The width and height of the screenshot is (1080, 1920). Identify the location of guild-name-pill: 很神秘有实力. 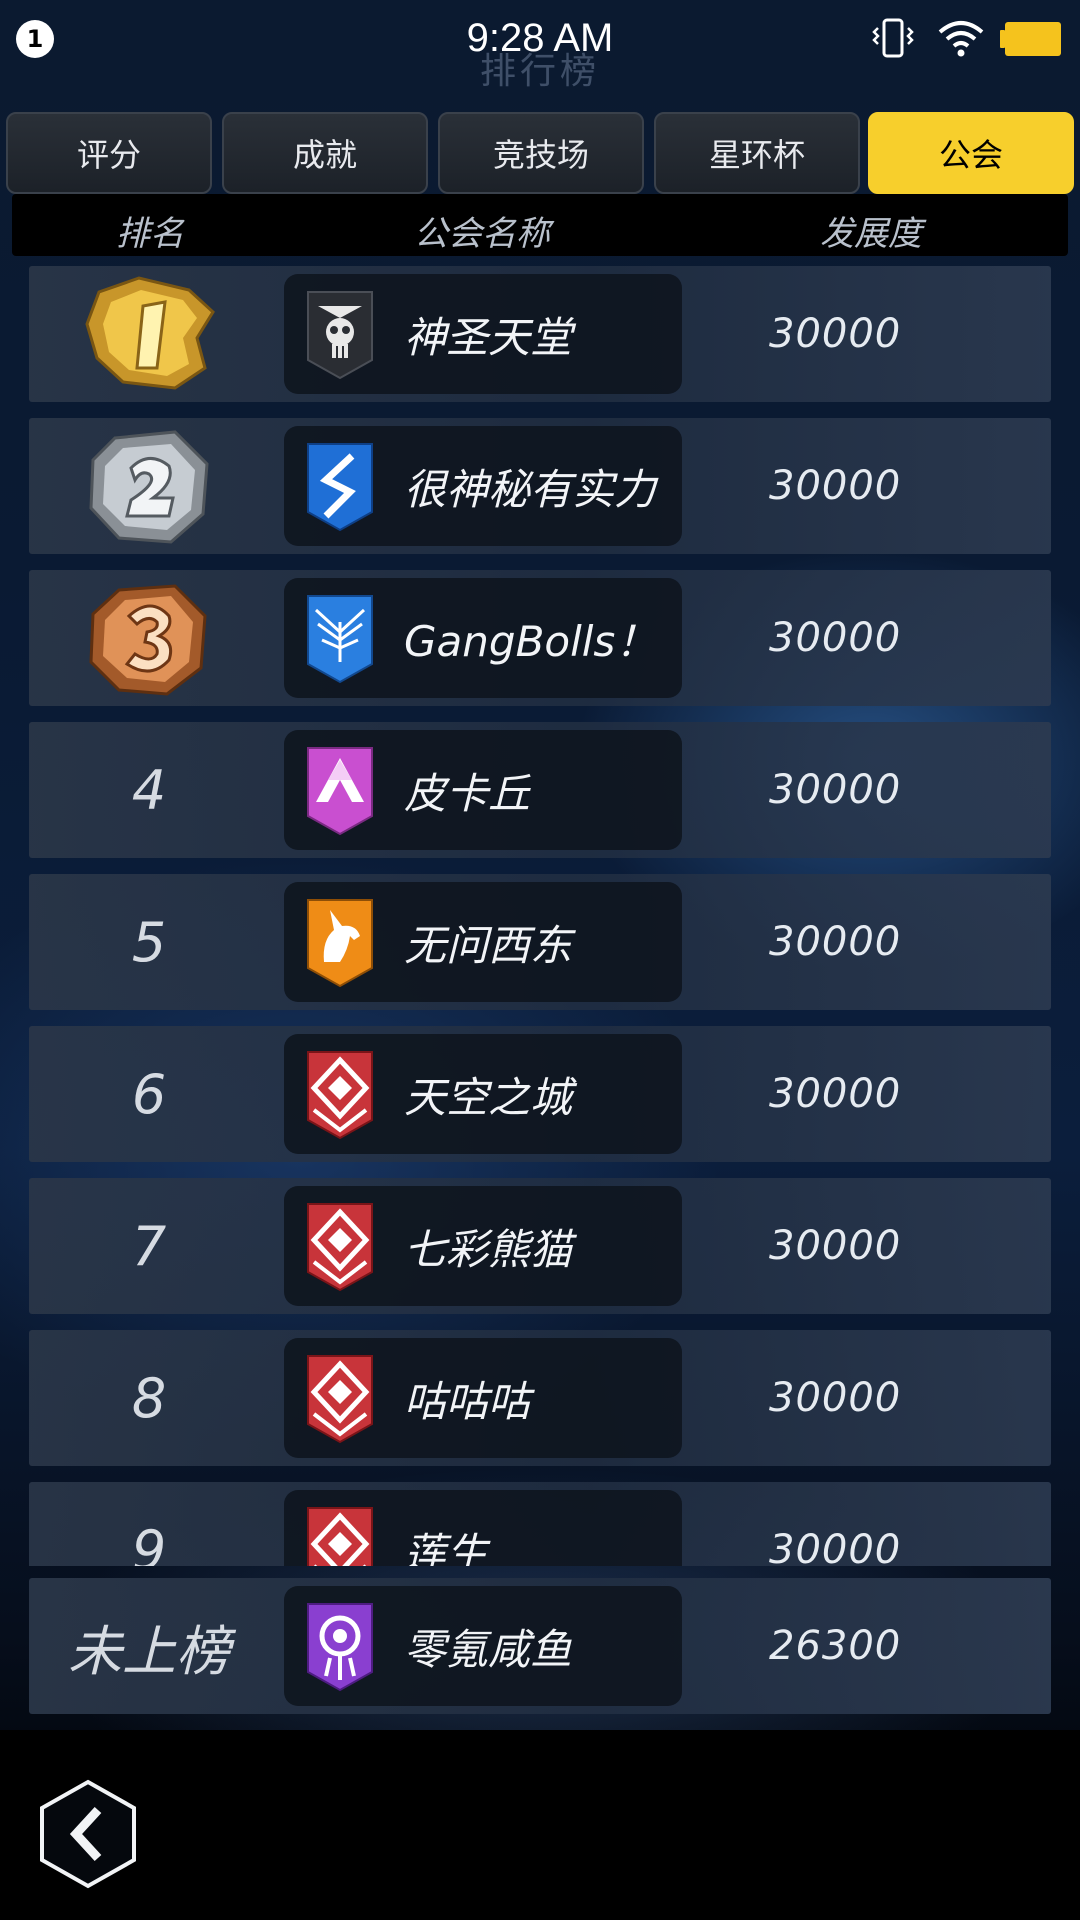
(483, 486).